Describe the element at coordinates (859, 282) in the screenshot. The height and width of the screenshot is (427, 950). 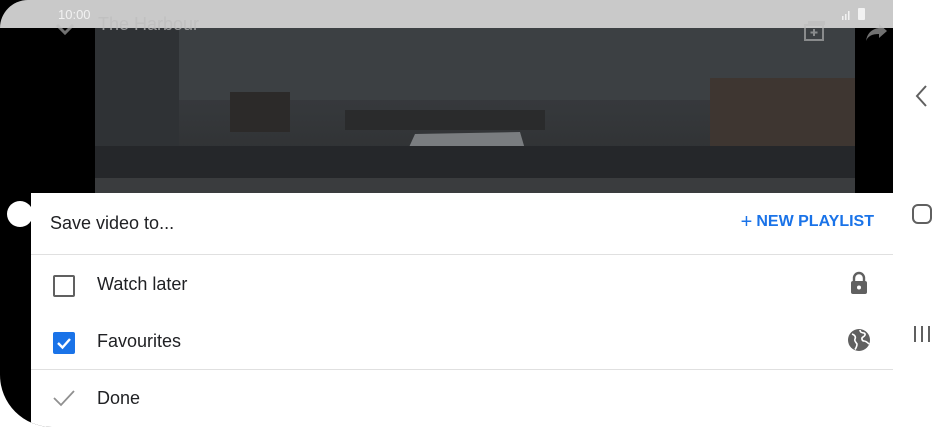
I see `lock-icon` at that location.